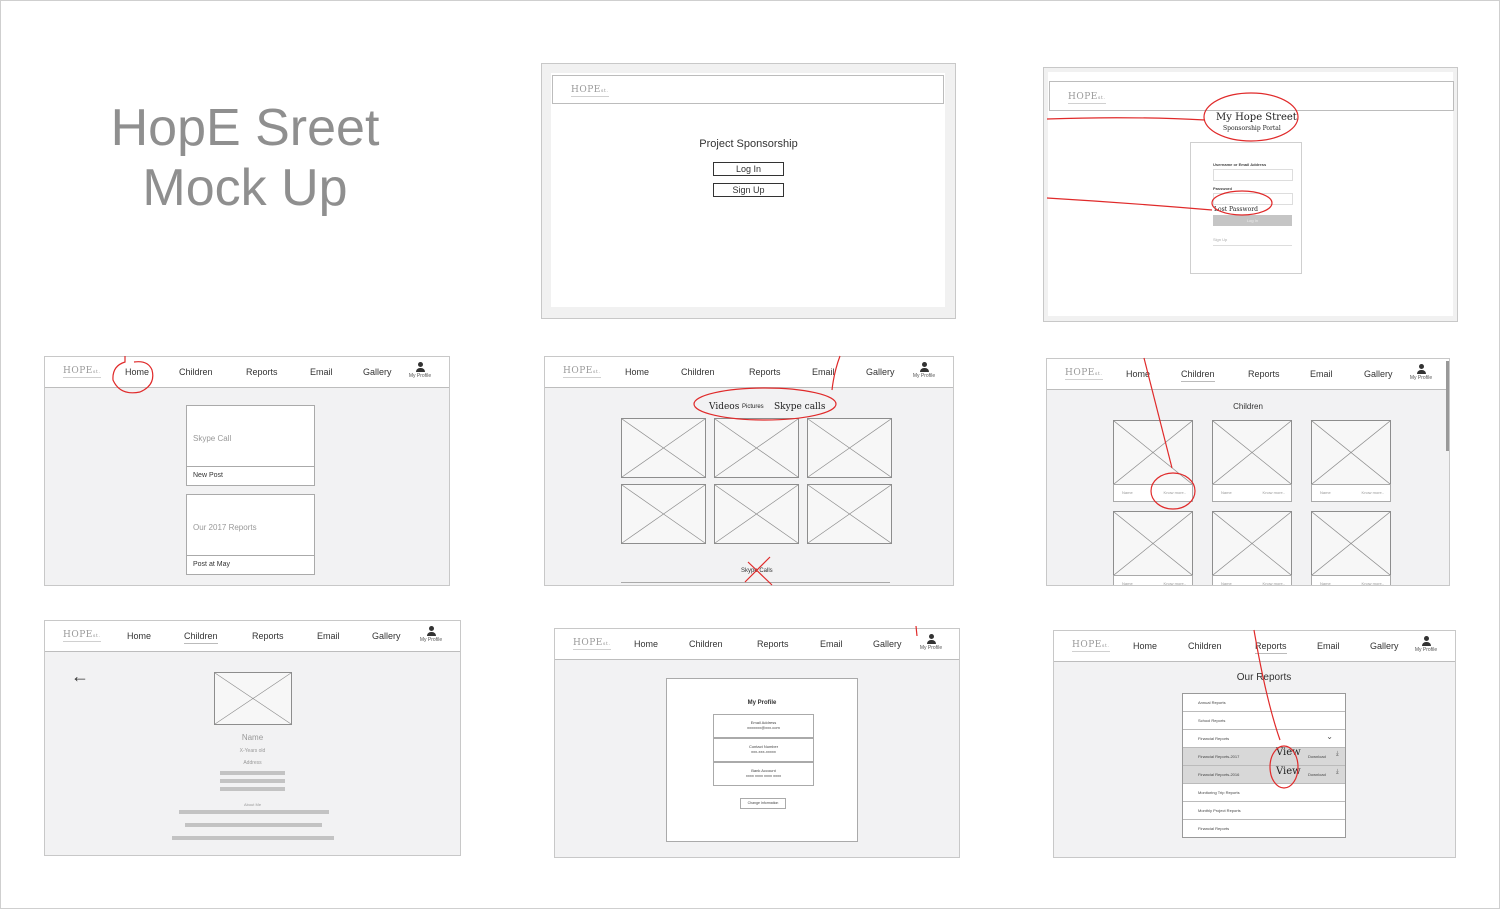  Describe the element at coordinates (1222, 188) in the screenshot. I see `password-label: Password` at that location.